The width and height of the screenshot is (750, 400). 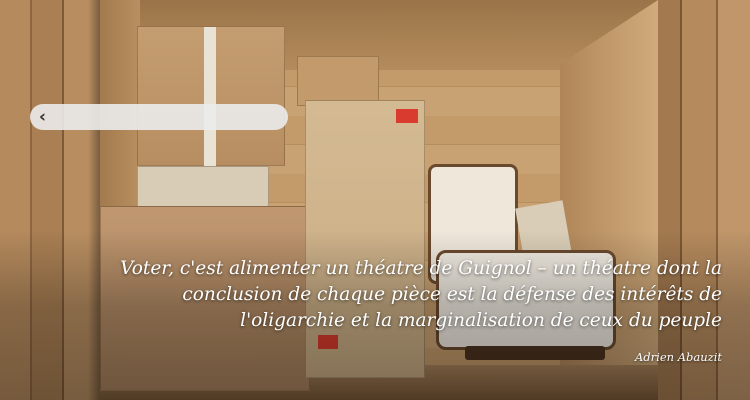 I want to click on fragile-box, so click(x=211, y=96).